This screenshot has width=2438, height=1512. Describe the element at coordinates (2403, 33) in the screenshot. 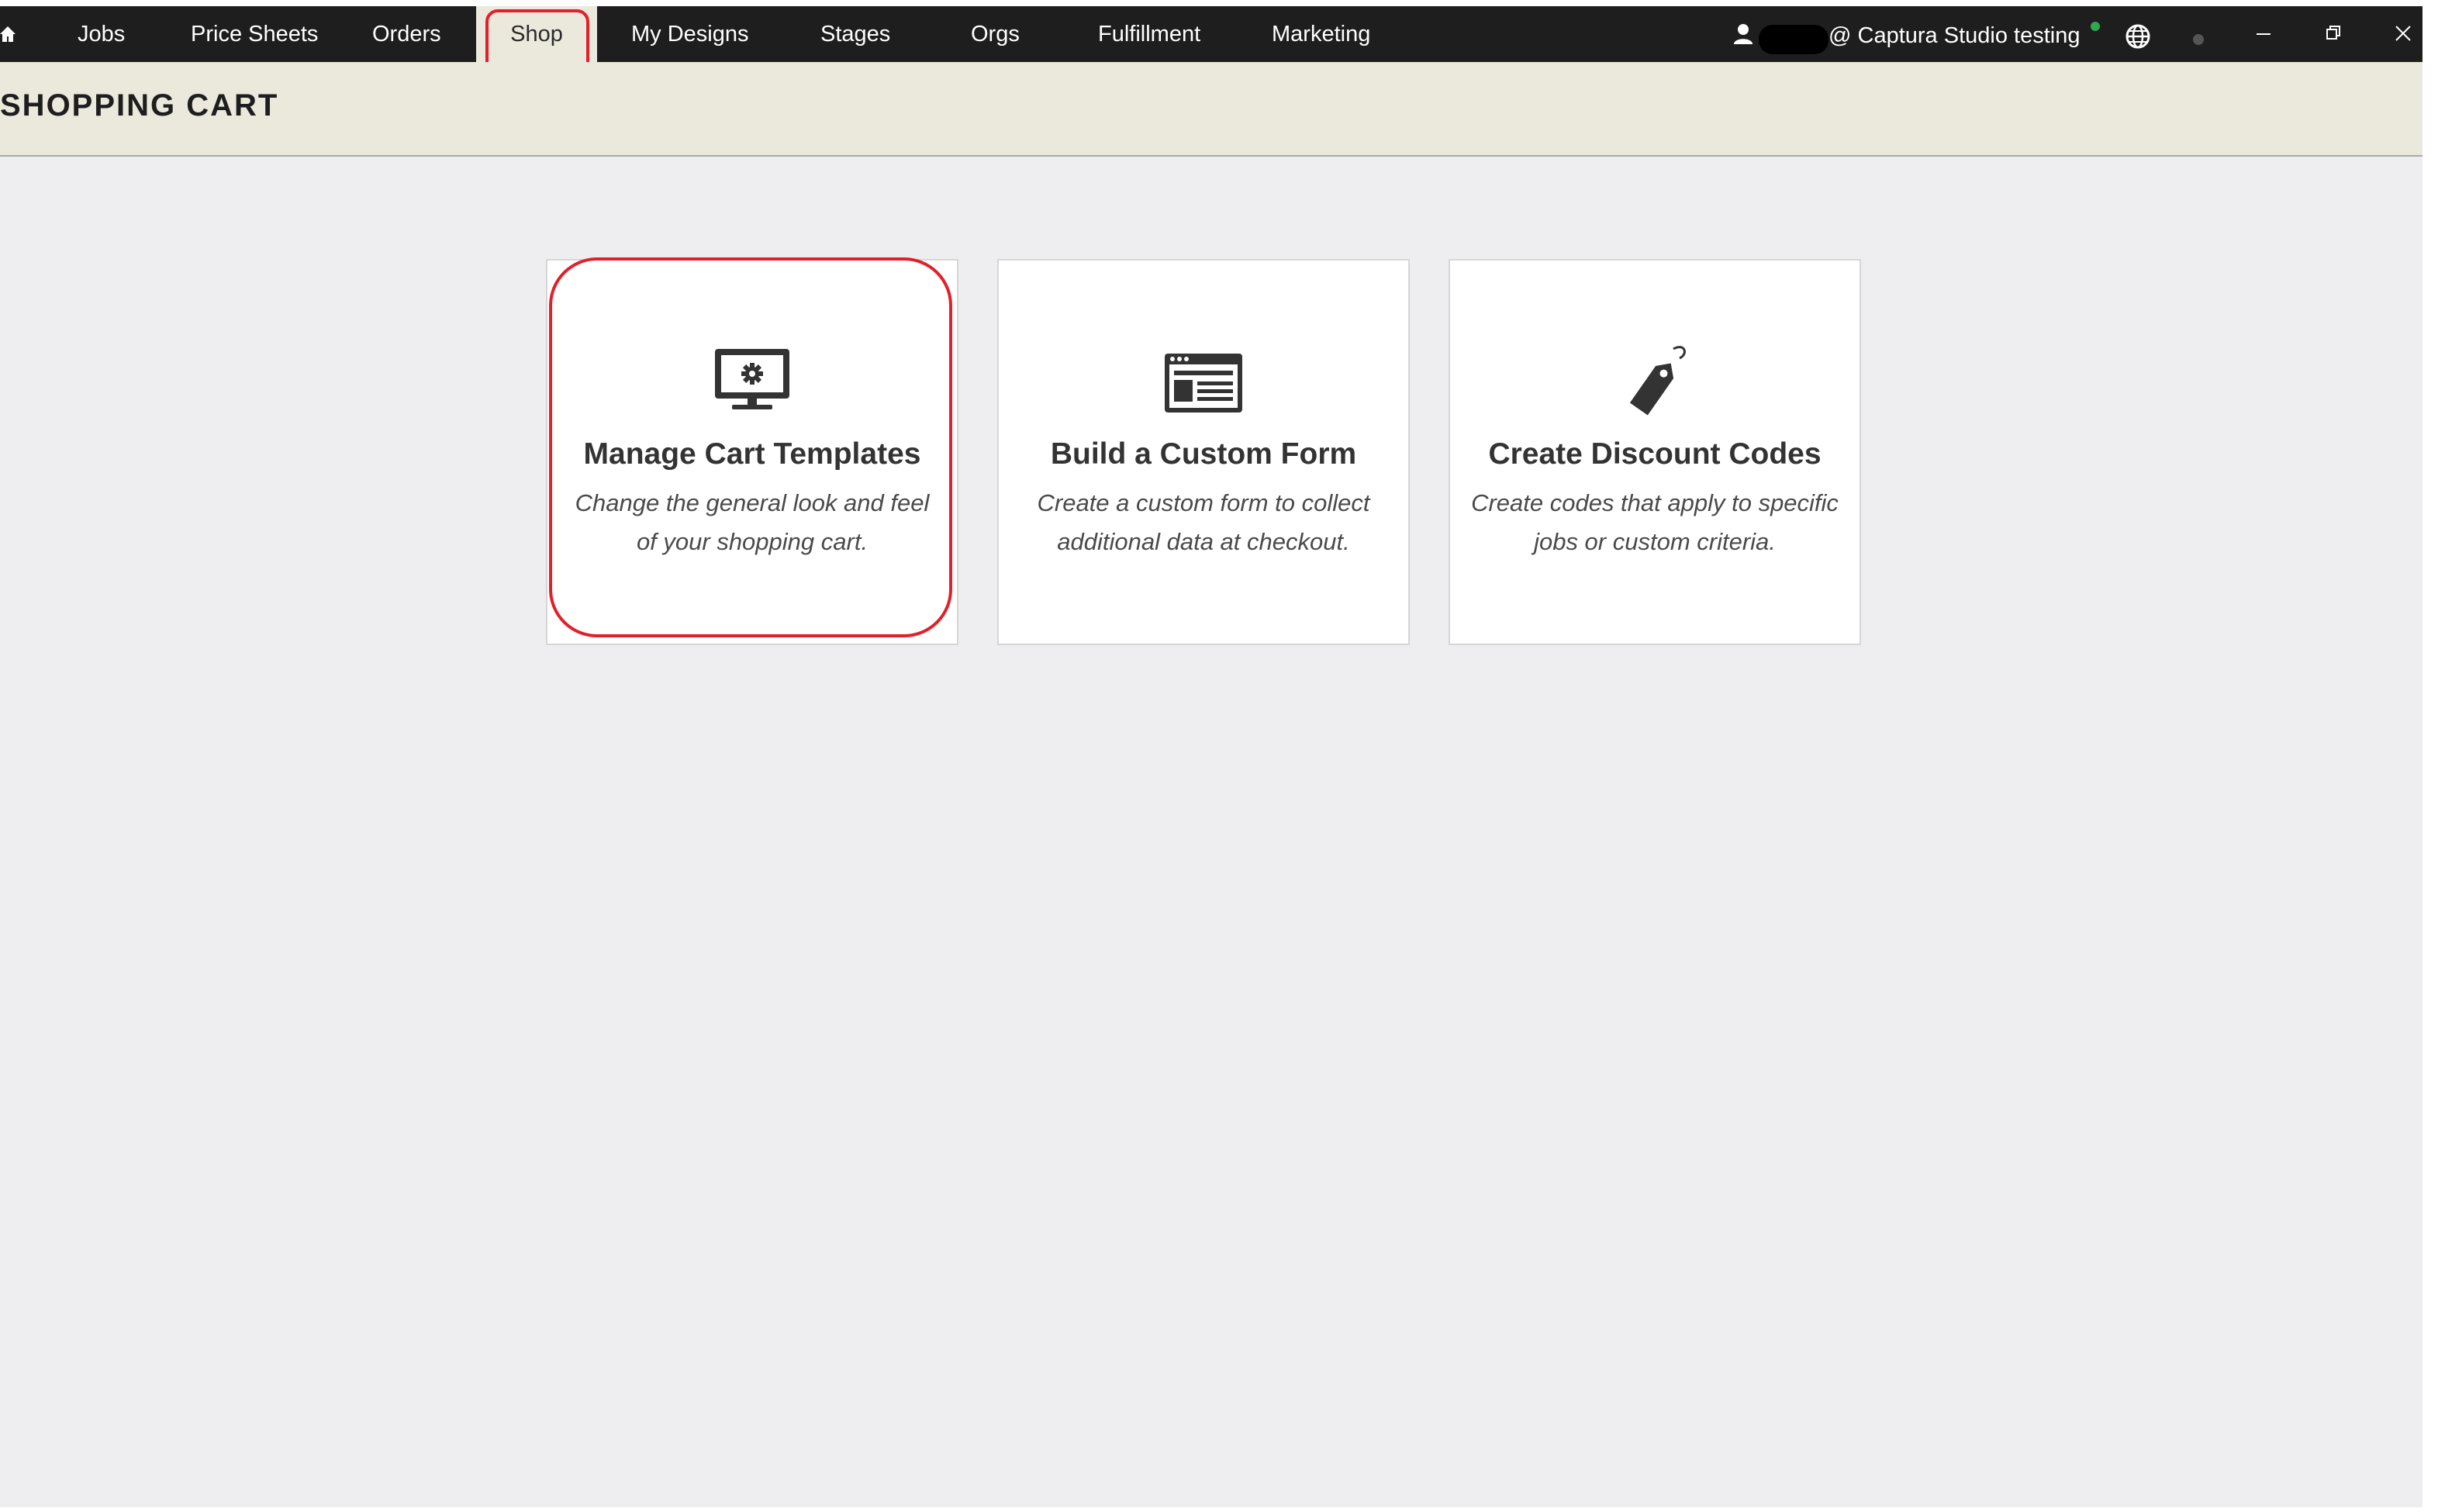

I see `close-icon` at that location.